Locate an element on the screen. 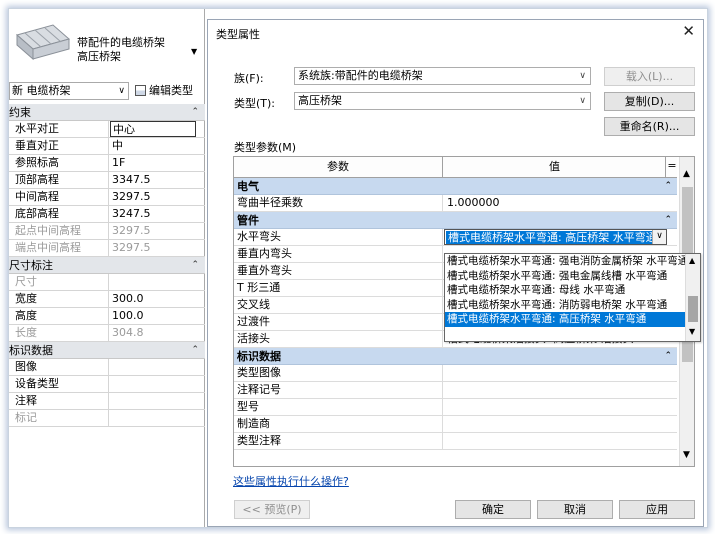 The width and height of the screenshot is (715, 534). cable-tray-thumbnail-icon is located at coordinates (43, 42).